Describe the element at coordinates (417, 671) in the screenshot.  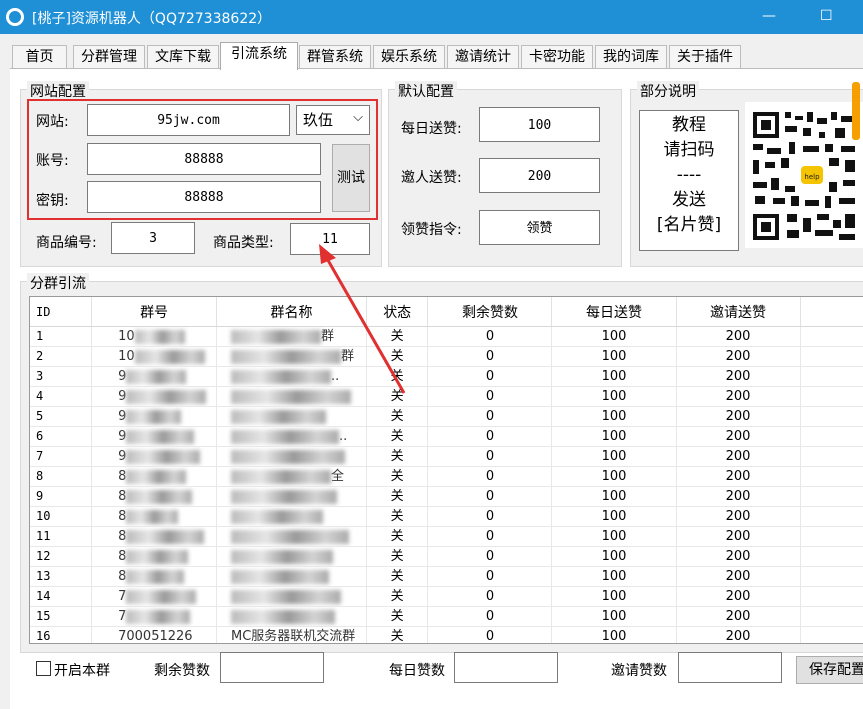
I see `daily-likes-label: 每日赞数` at that location.